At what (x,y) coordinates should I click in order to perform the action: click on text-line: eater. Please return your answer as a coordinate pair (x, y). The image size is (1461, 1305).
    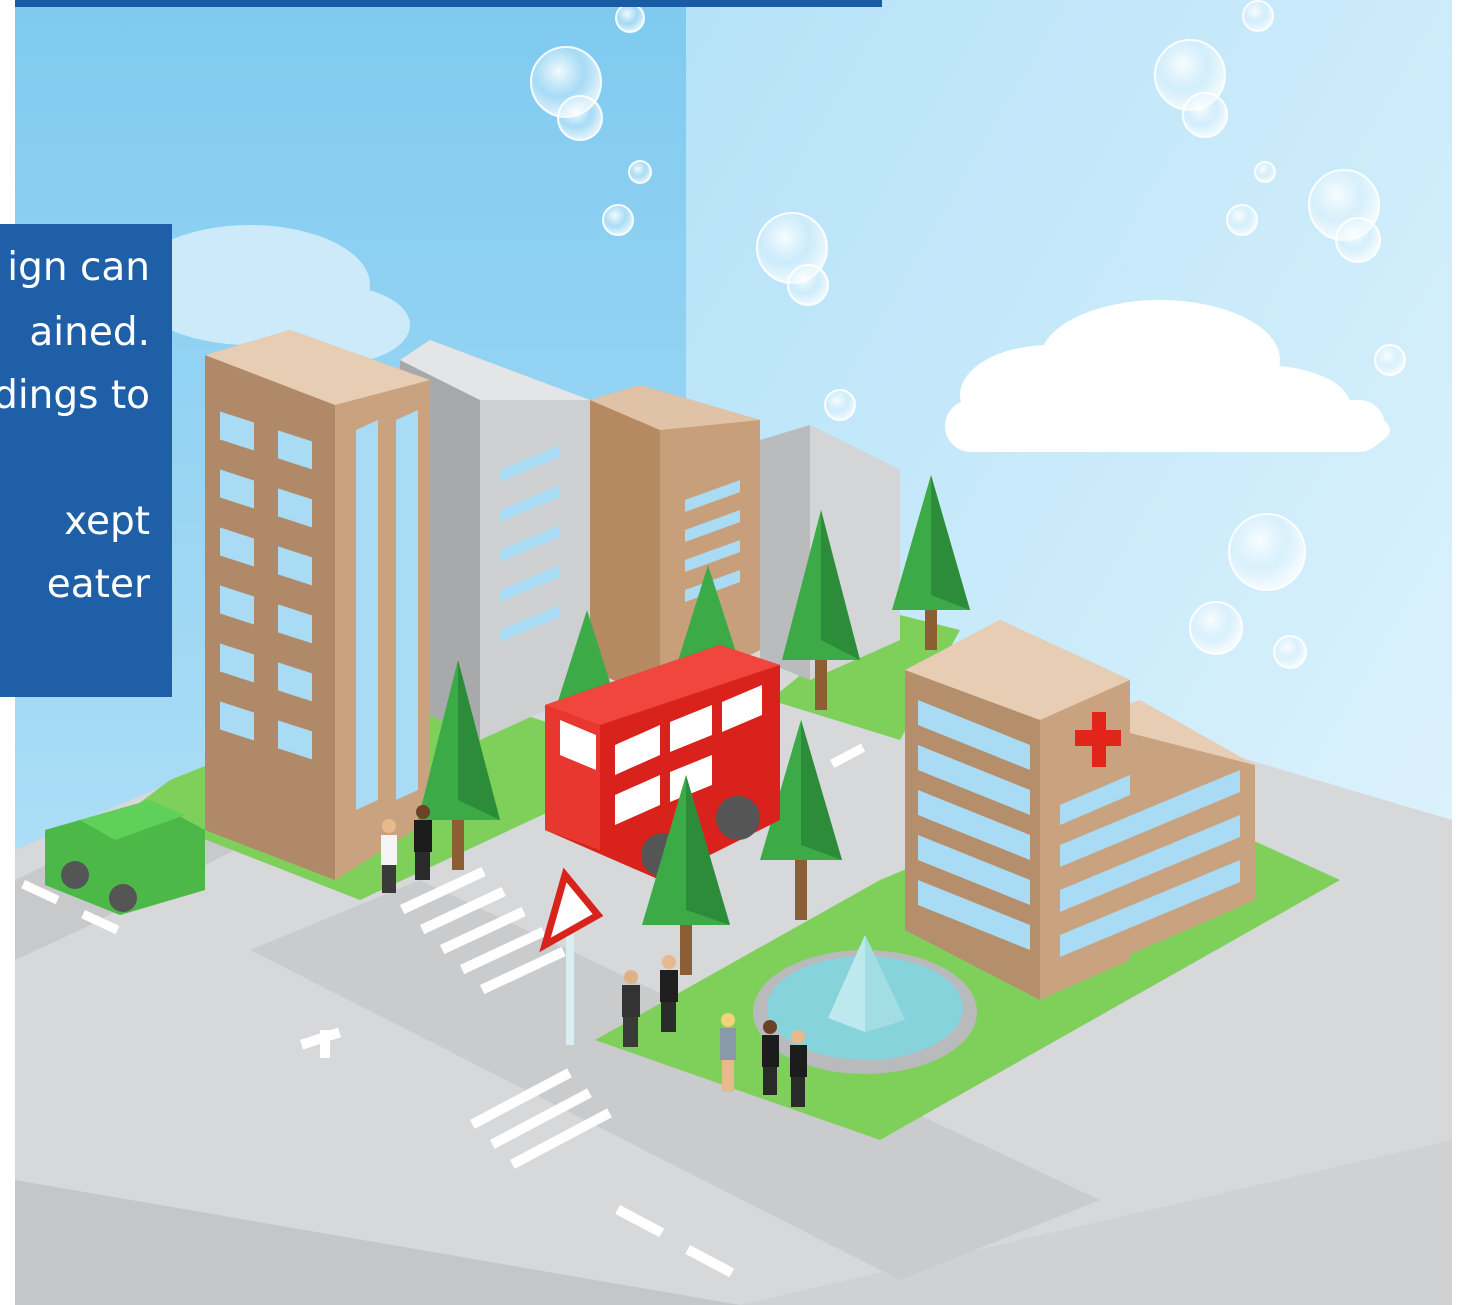
    Looking at the image, I should click on (98, 584).